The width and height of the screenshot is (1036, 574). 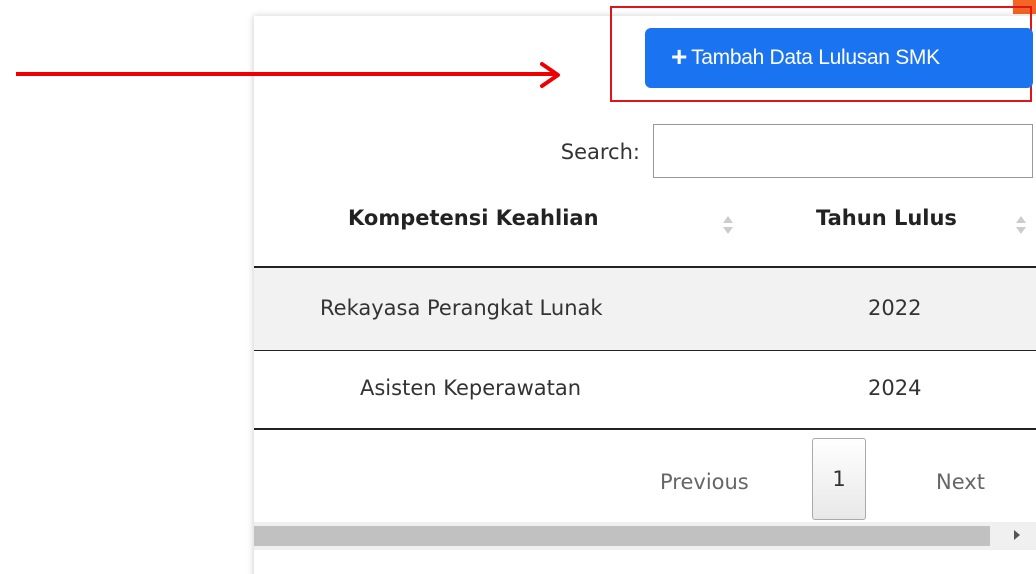 I want to click on column-header-kompetensi: Kompetensi Keahlian, so click(x=473, y=218).